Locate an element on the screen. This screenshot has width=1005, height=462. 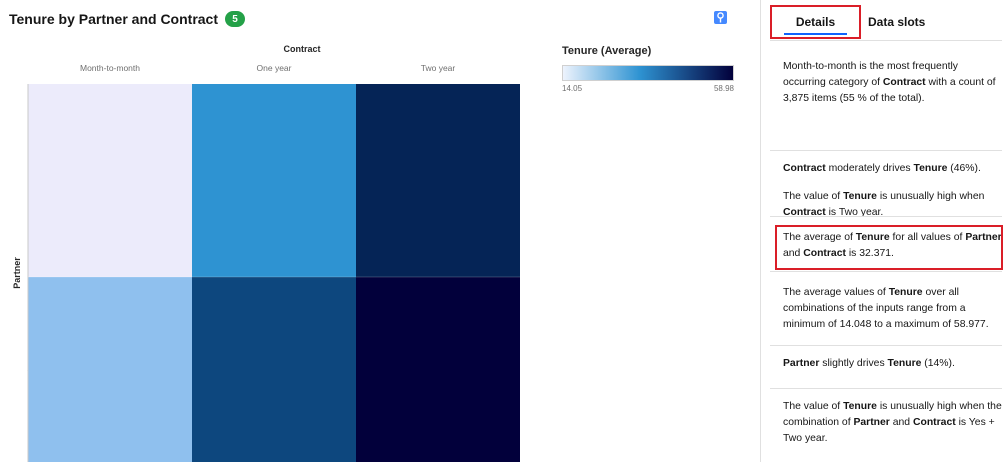
legend-title: Tenure (Average) is located at coordinates (607, 51).